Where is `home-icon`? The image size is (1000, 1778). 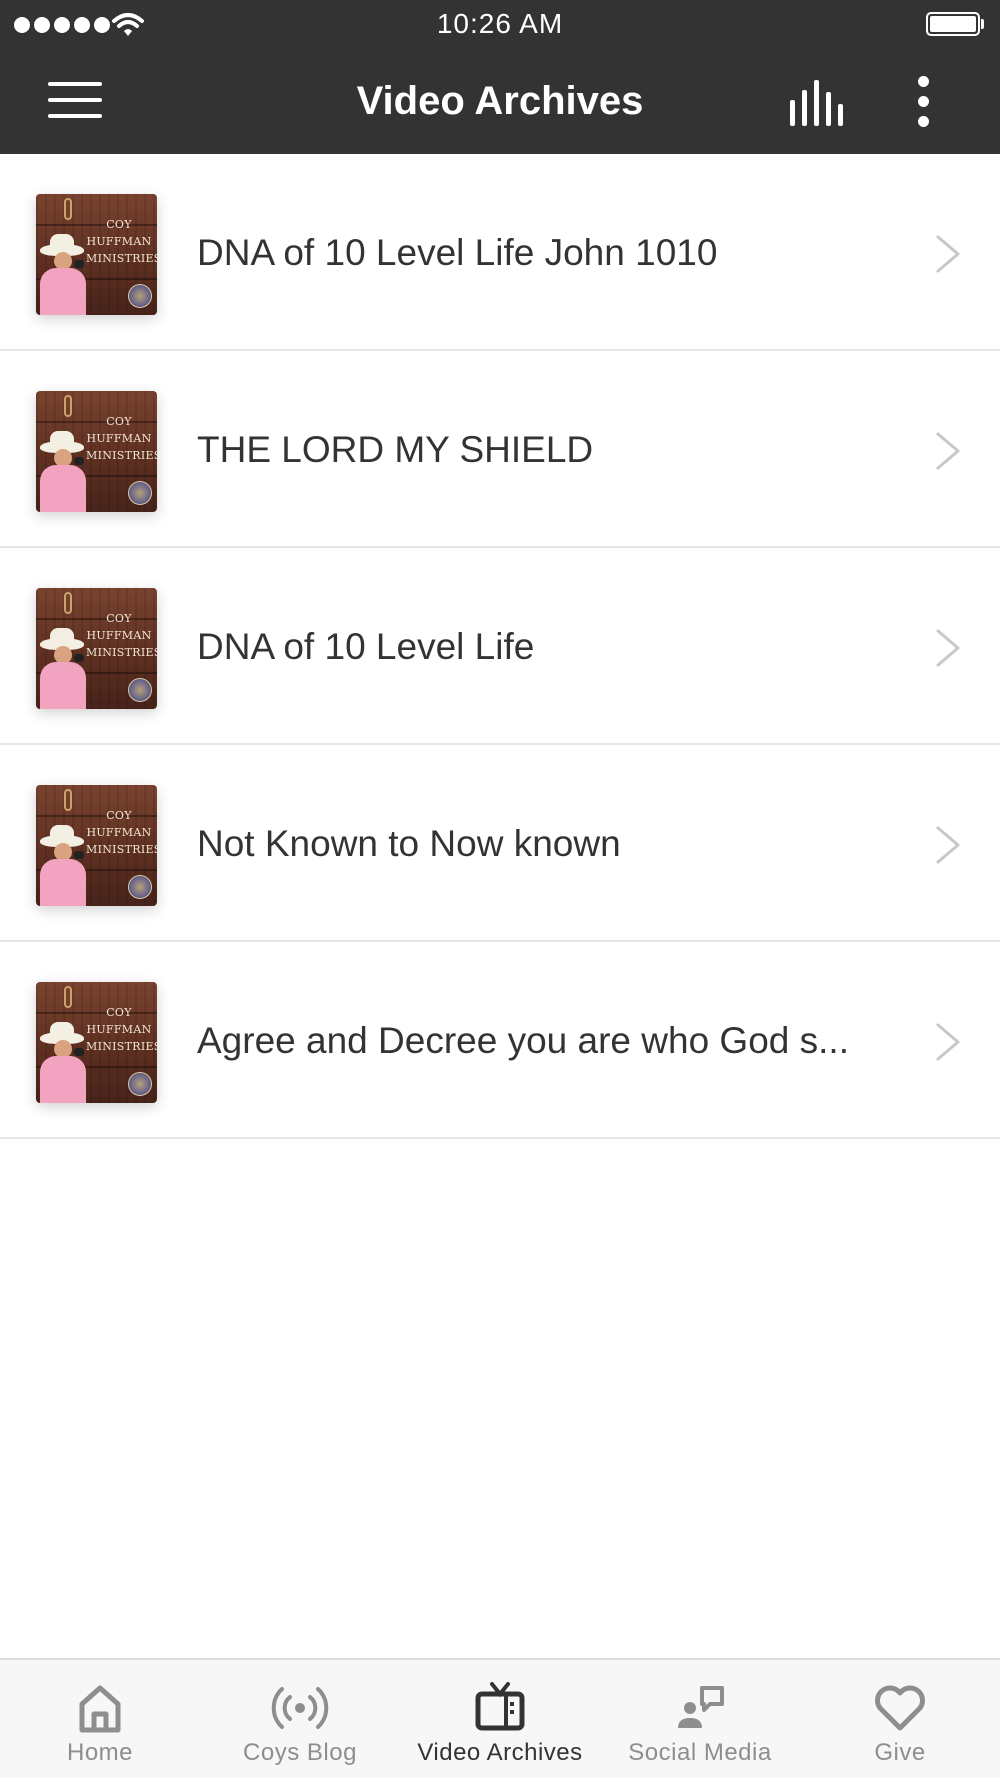 home-icon is located at coordinates (100, 1709).